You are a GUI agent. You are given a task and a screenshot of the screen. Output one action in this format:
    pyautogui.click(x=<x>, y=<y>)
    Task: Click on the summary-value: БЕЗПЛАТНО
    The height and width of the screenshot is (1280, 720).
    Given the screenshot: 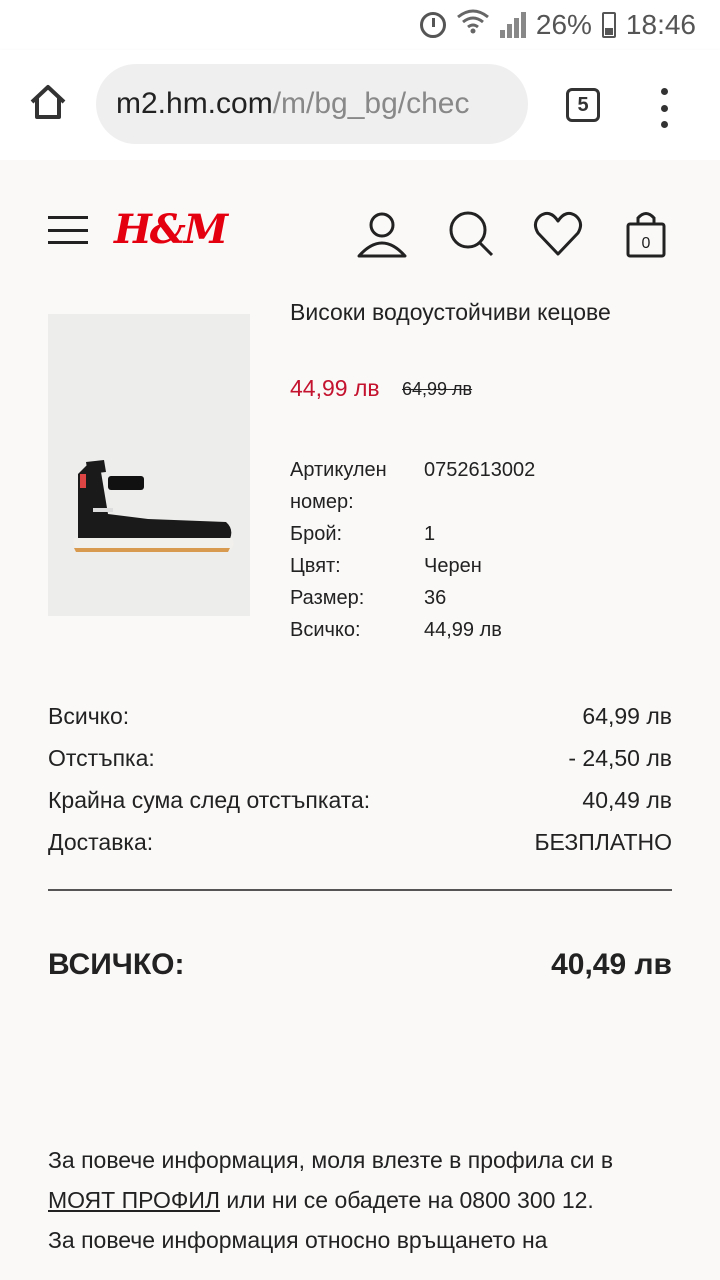 What is the action you would take?
    pyautogui.click(x=603, y=842)
    